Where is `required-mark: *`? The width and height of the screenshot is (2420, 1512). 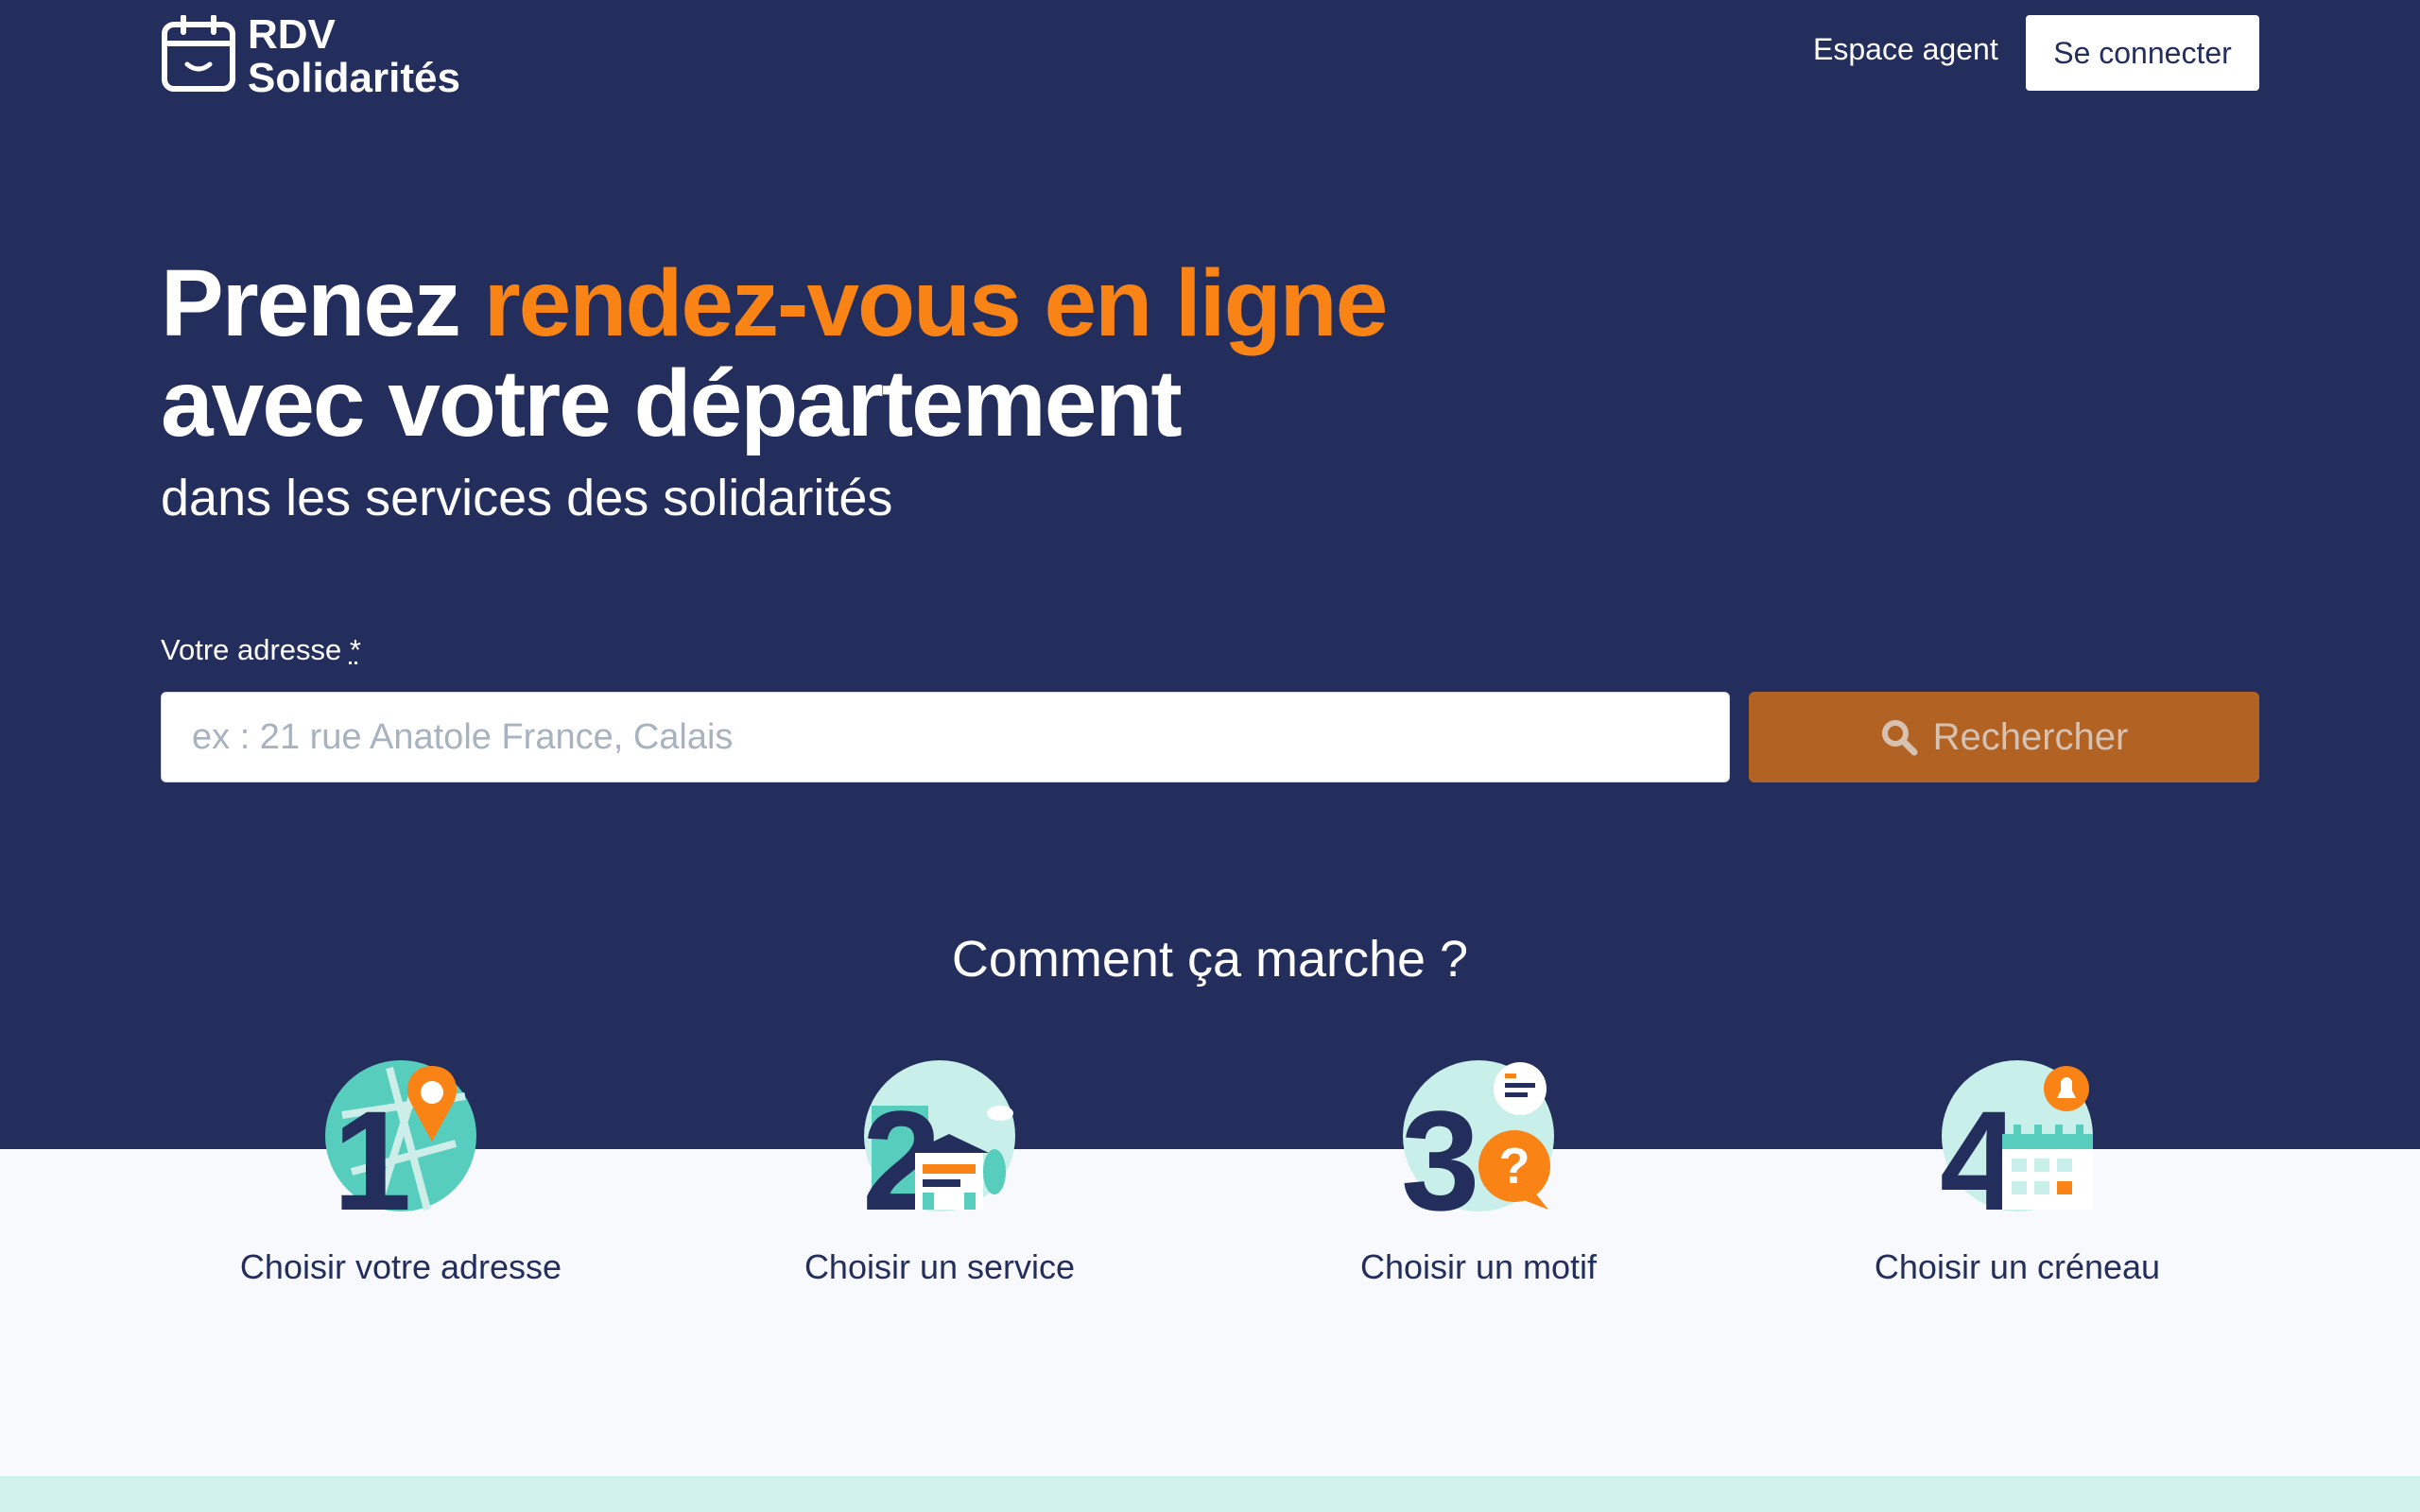
required-mark: * is located at coordinates (355, 649).